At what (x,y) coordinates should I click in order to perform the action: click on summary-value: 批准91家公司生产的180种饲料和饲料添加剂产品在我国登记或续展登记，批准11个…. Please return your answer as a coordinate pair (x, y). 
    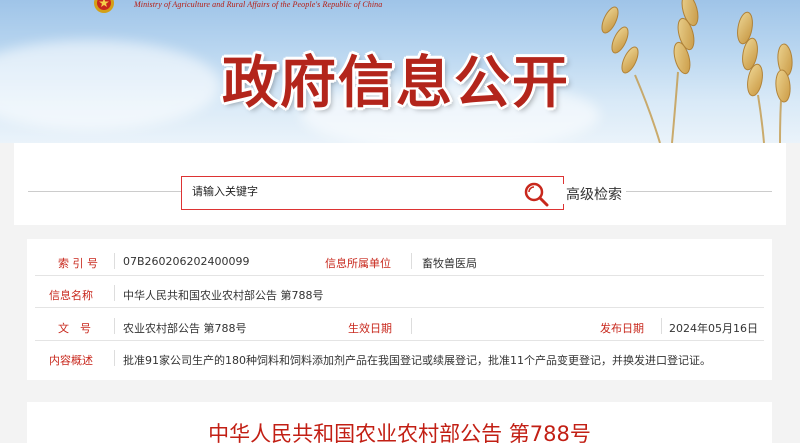
    Looking at the image, I should click on (417, 360).